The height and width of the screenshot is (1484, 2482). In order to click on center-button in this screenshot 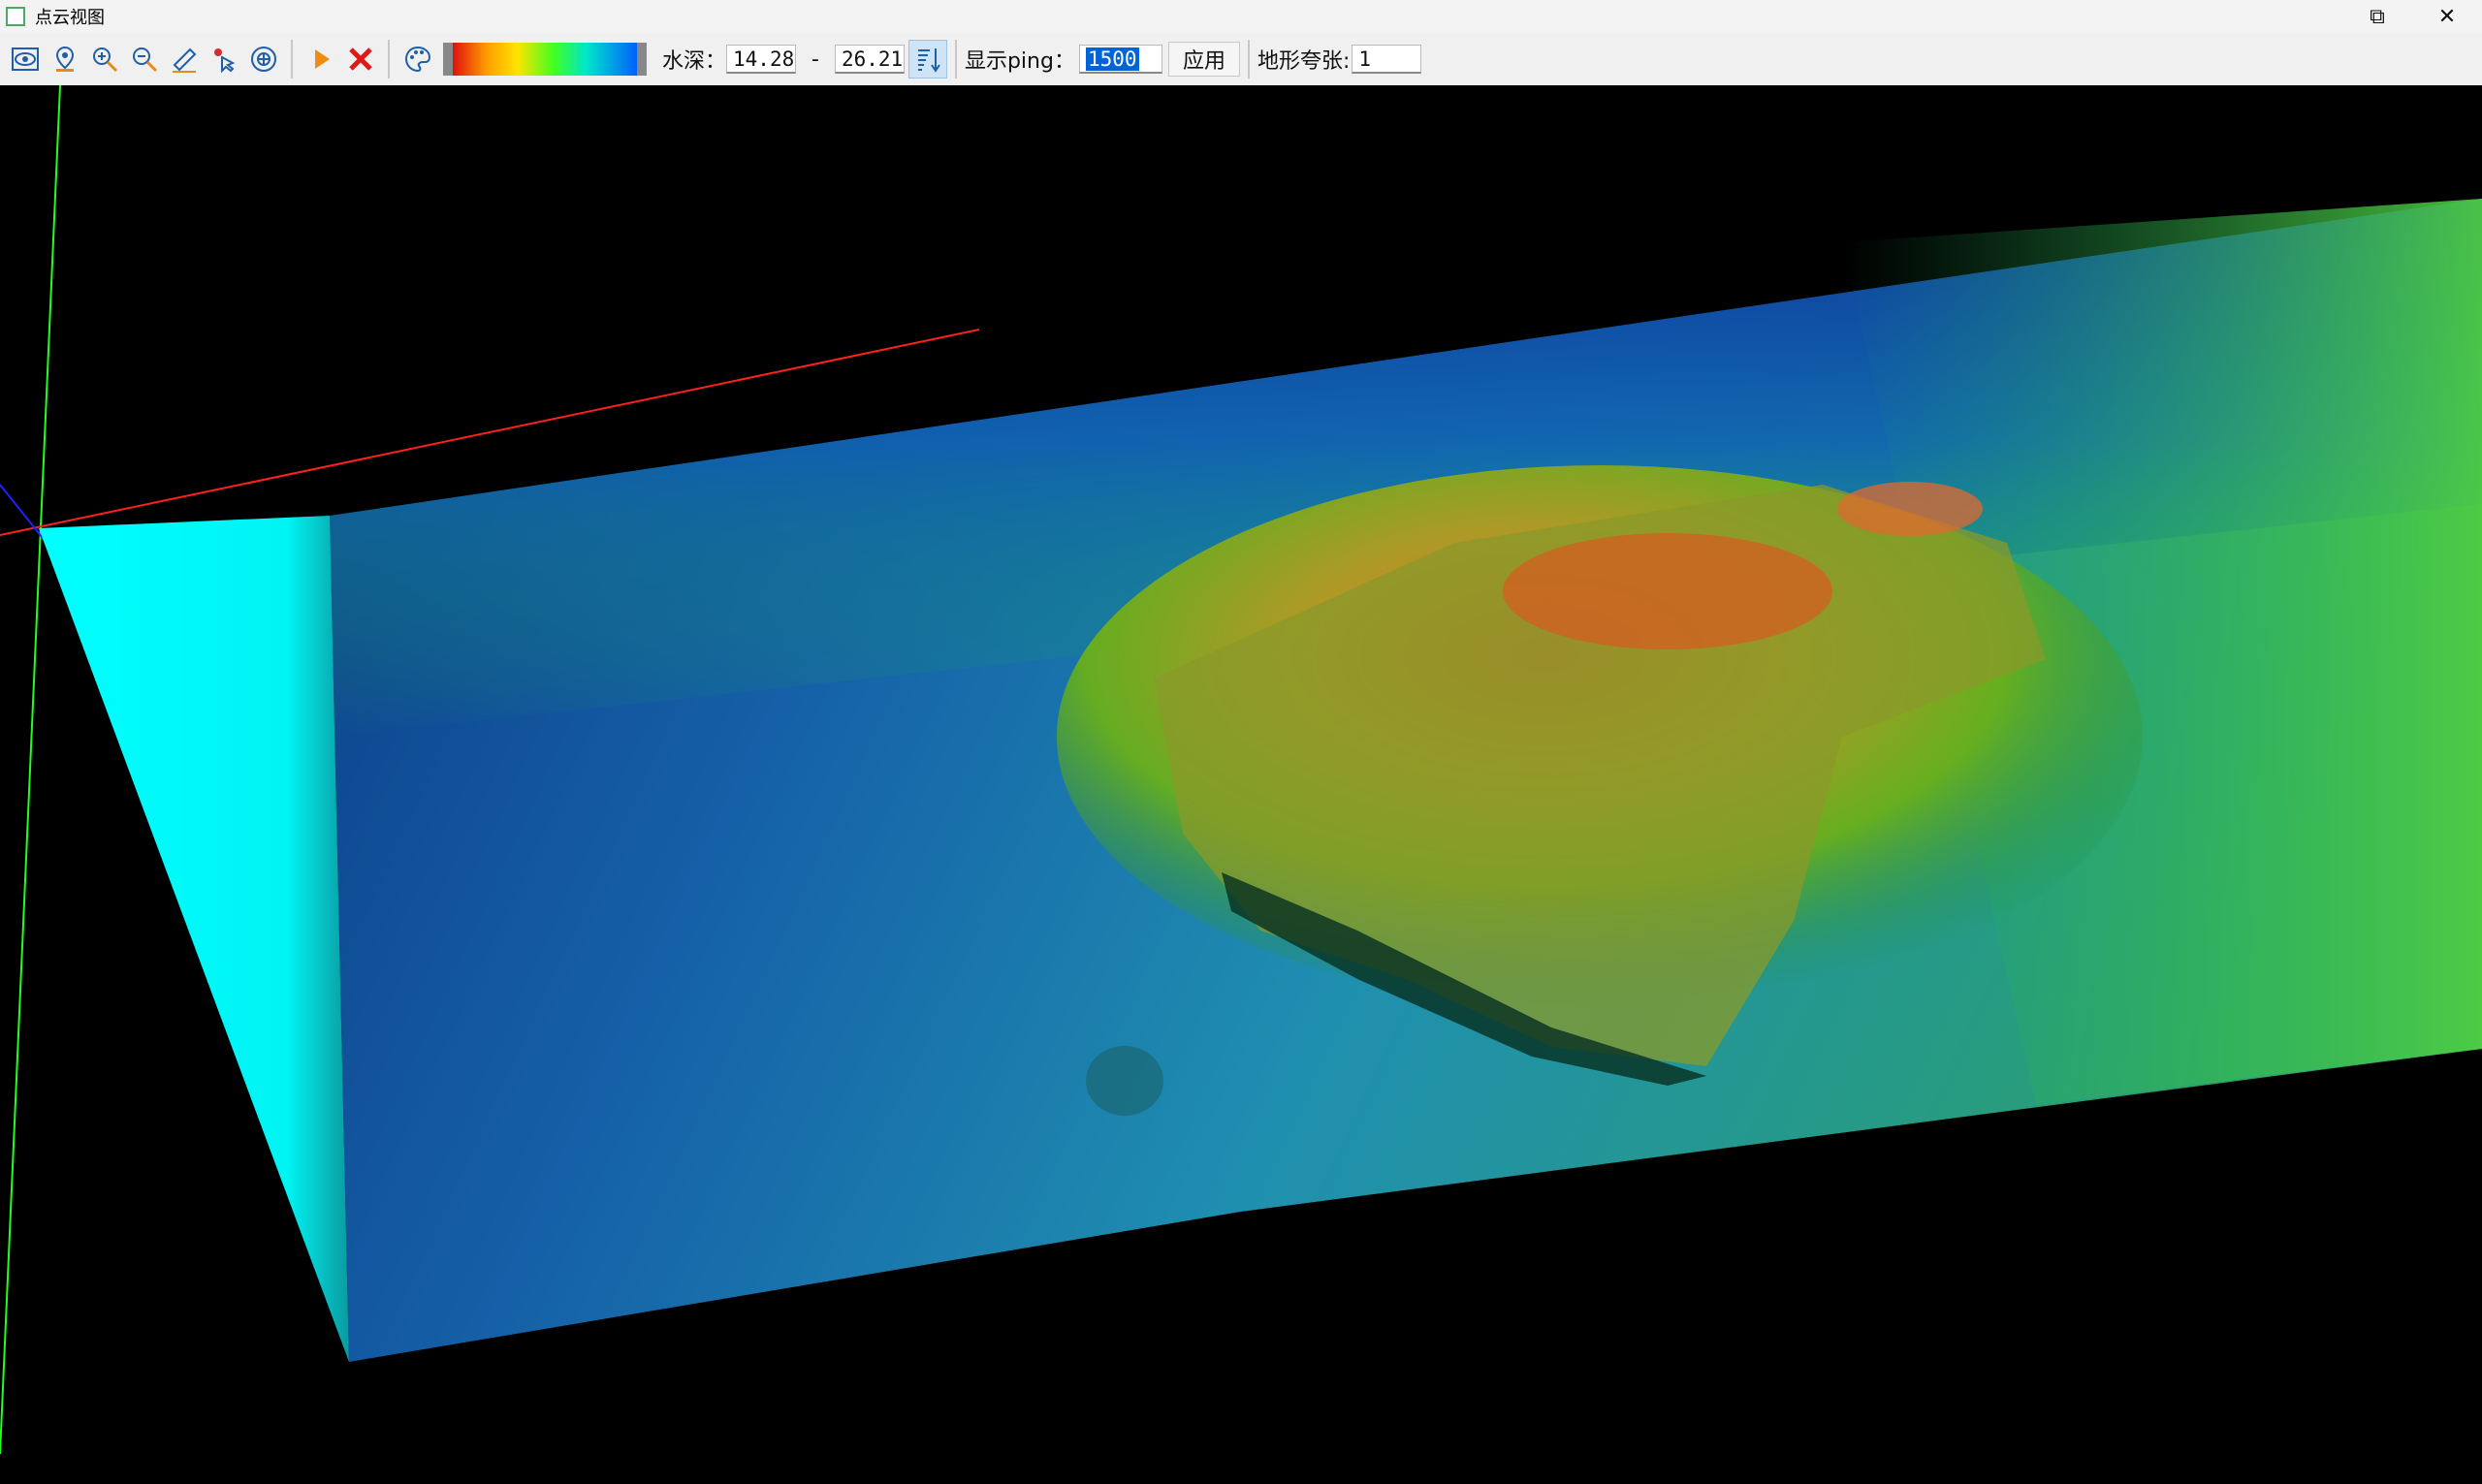, I will do `click(263, 59)`.